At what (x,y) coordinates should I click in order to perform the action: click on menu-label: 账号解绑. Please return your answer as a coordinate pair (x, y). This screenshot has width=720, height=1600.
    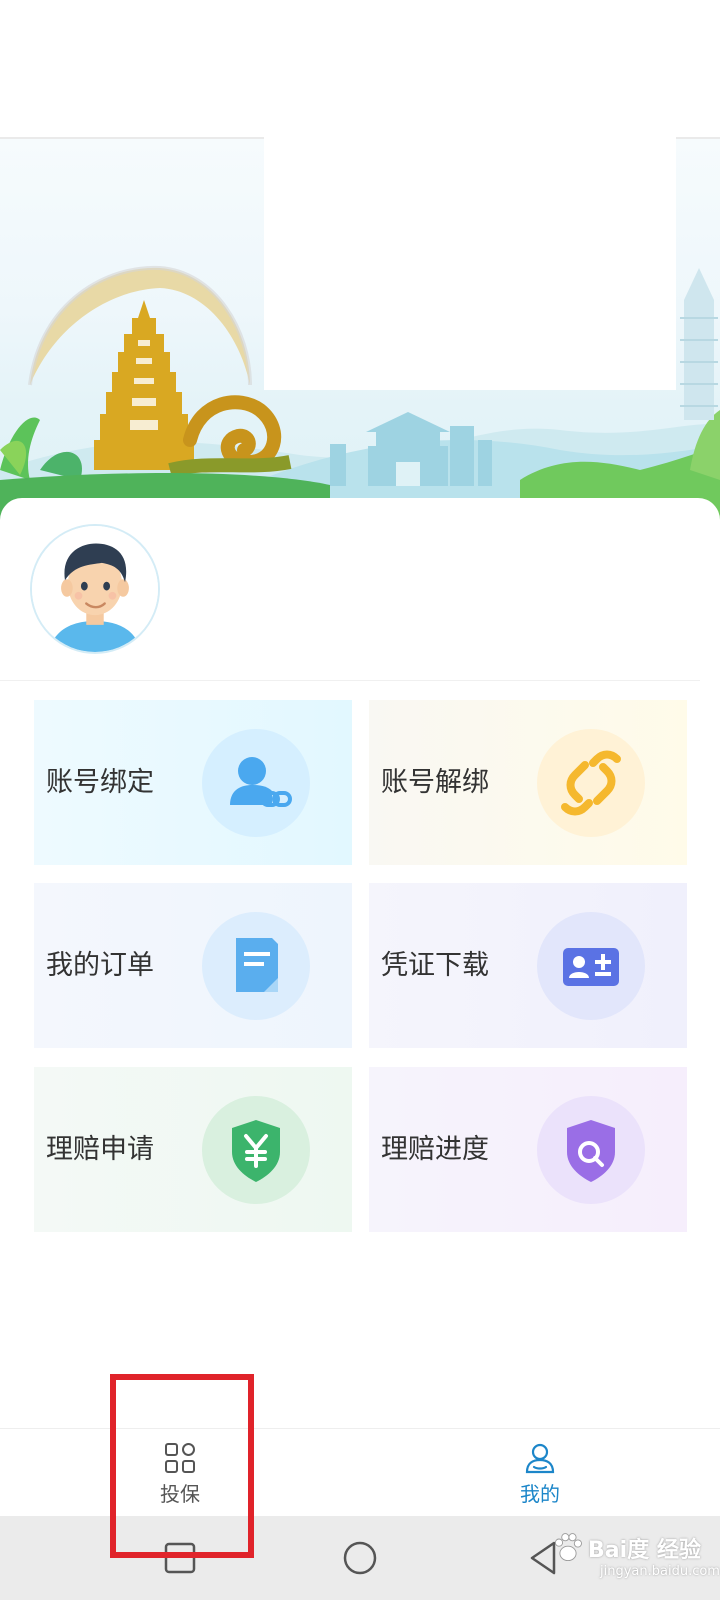
    Looking at the image, I should click on (435, 782).